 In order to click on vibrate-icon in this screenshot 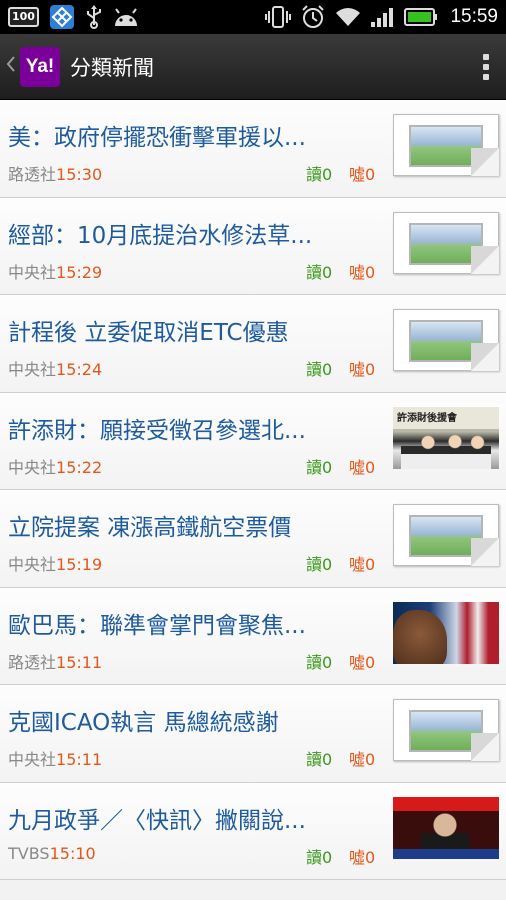, I will do `click(278, 17)`.